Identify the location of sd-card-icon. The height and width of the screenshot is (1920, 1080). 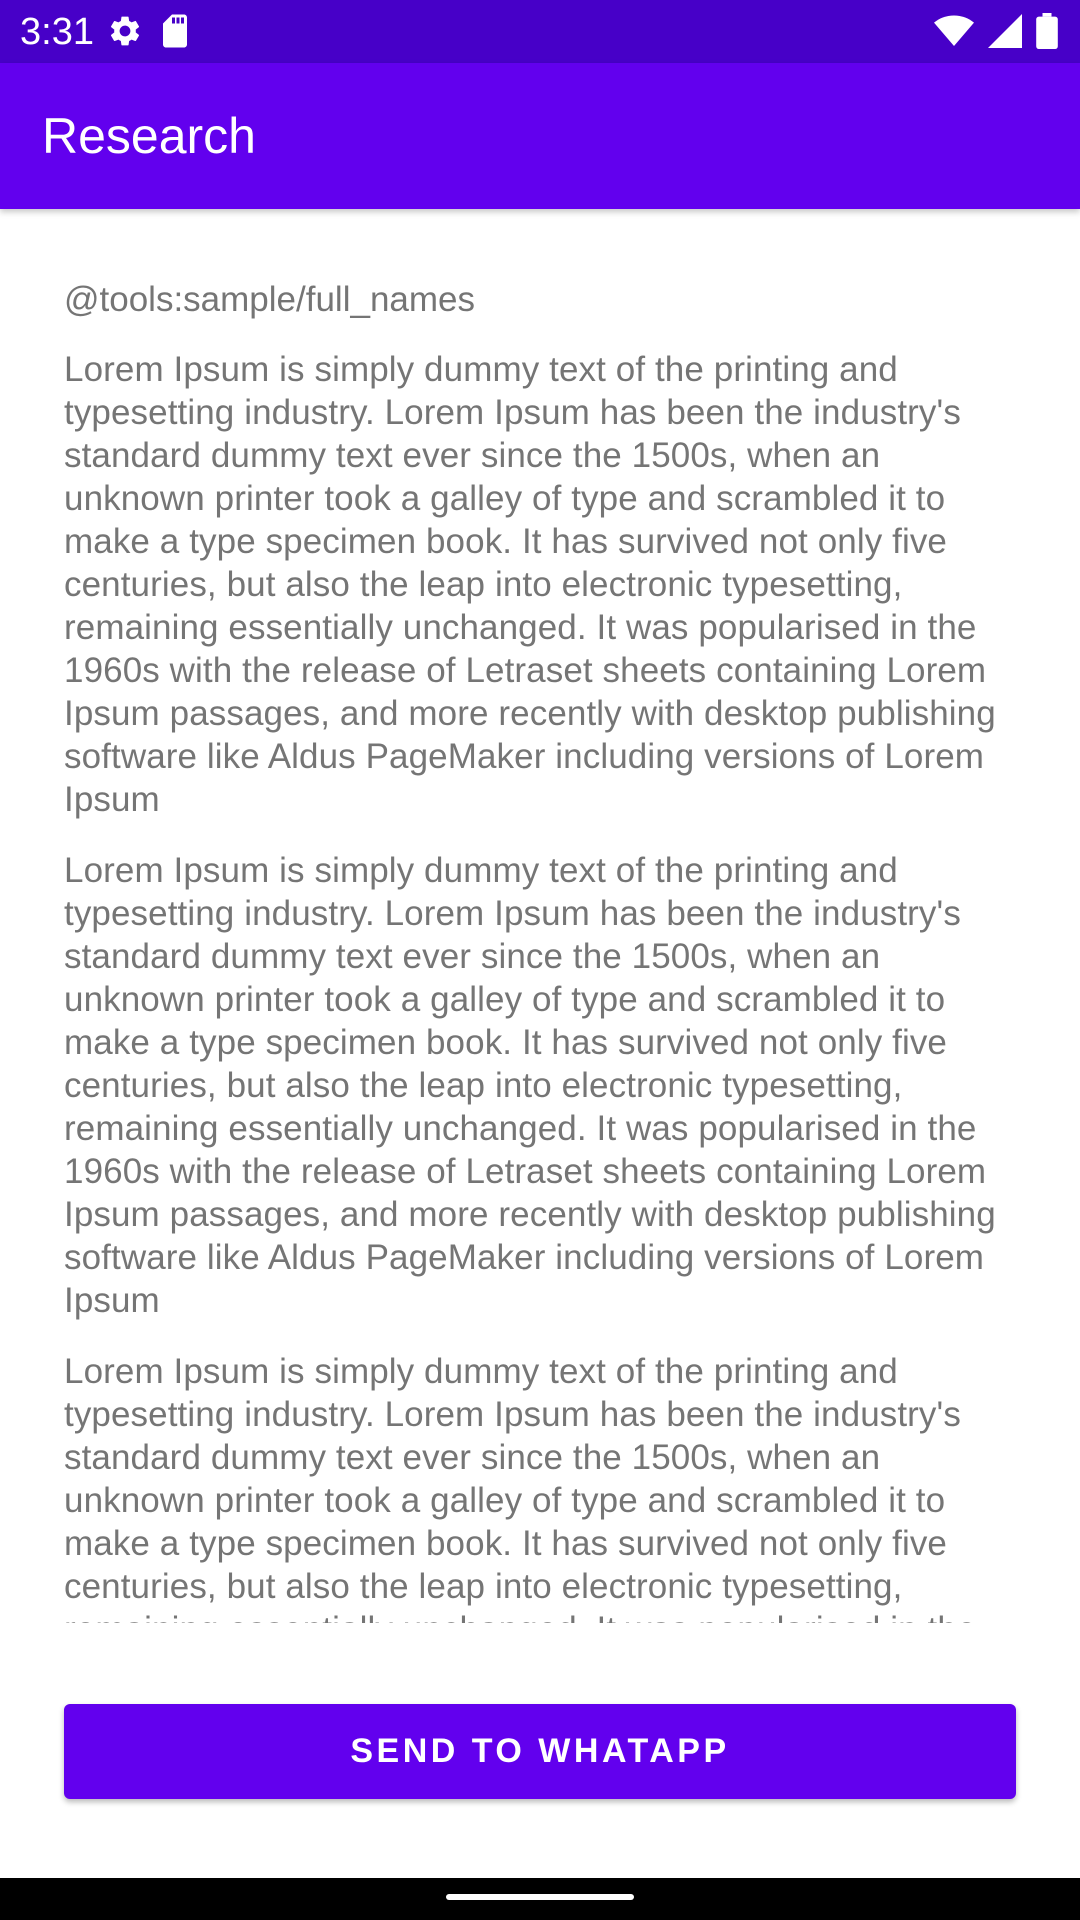
(175, 33).